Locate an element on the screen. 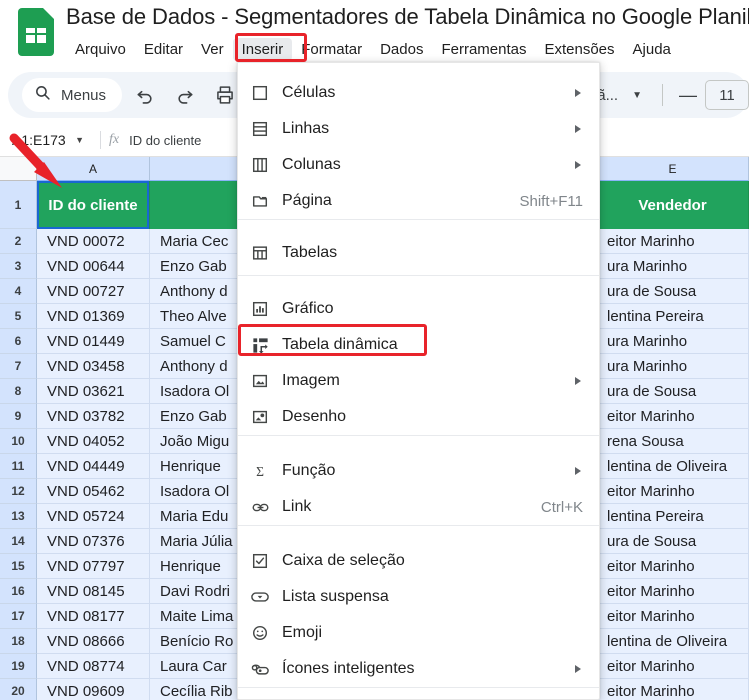 This screenshot has height=700, width=749. cell-a: VND 09609 is located at coordinates (93, 689).